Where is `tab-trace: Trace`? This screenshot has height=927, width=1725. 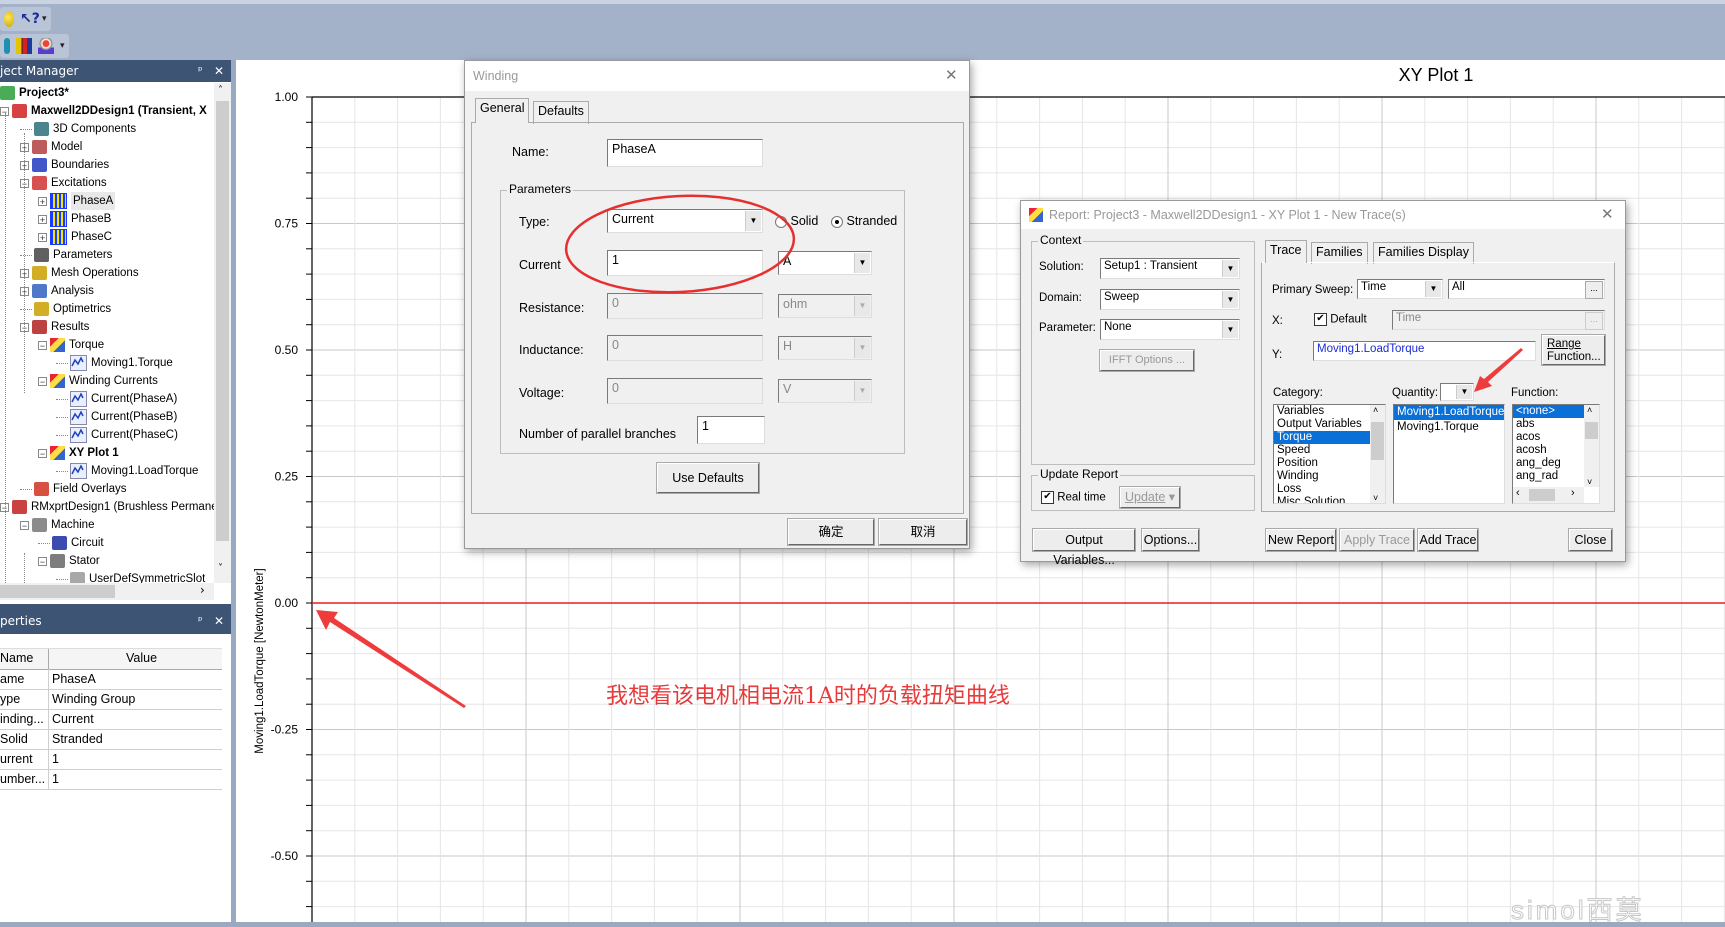 tab-trace: Trace is located at coordinates (1286, 251).